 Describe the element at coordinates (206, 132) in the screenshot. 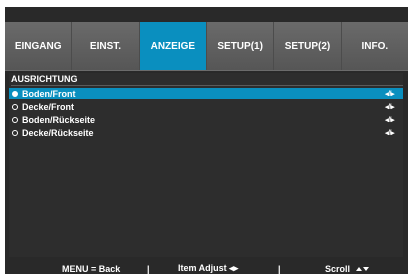

I see `option-decke-rueckseite: Decke/Rückseite ◂//▸` at that location.